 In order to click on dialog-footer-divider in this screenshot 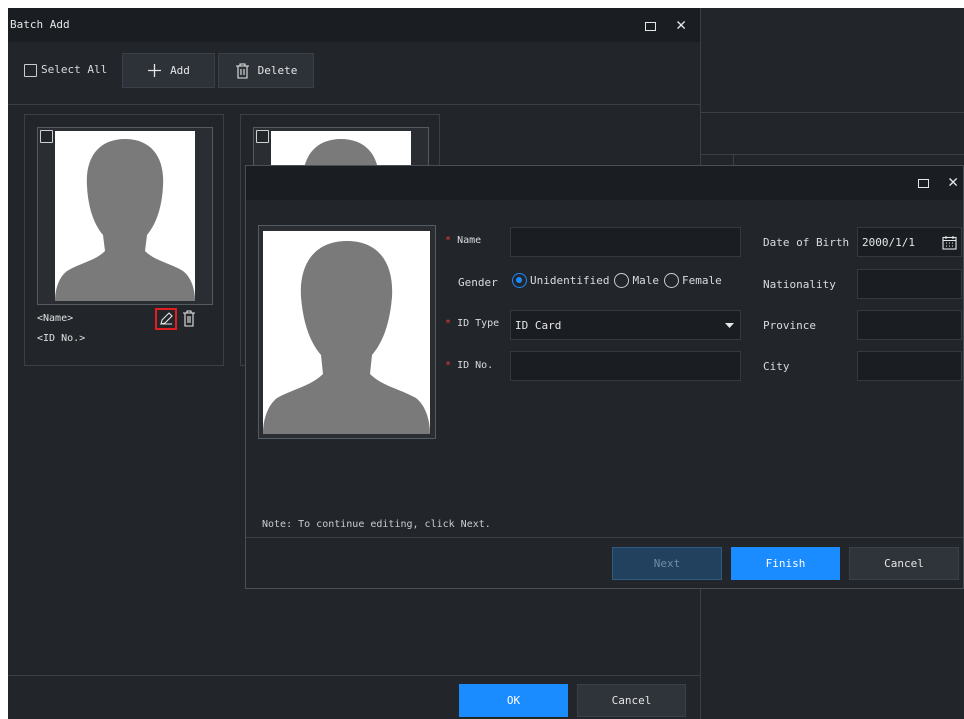, I will do `click(604, 537)`.